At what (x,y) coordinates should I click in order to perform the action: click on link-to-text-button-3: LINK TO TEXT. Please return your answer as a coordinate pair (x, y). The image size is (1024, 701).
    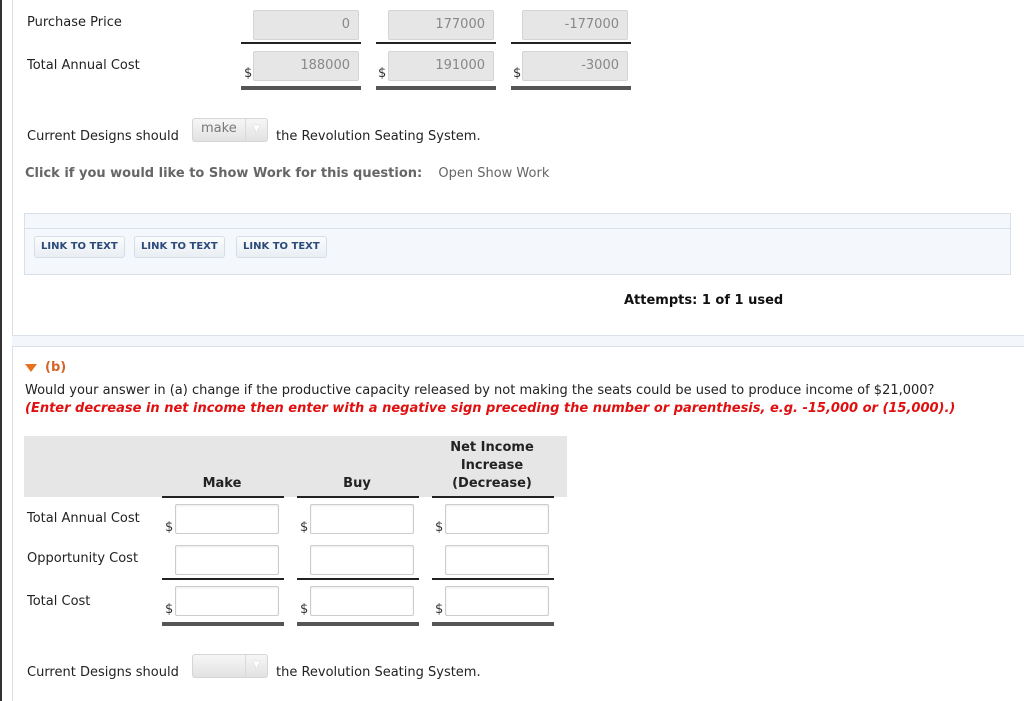
    Looking at the image, I should click on (281, 247).